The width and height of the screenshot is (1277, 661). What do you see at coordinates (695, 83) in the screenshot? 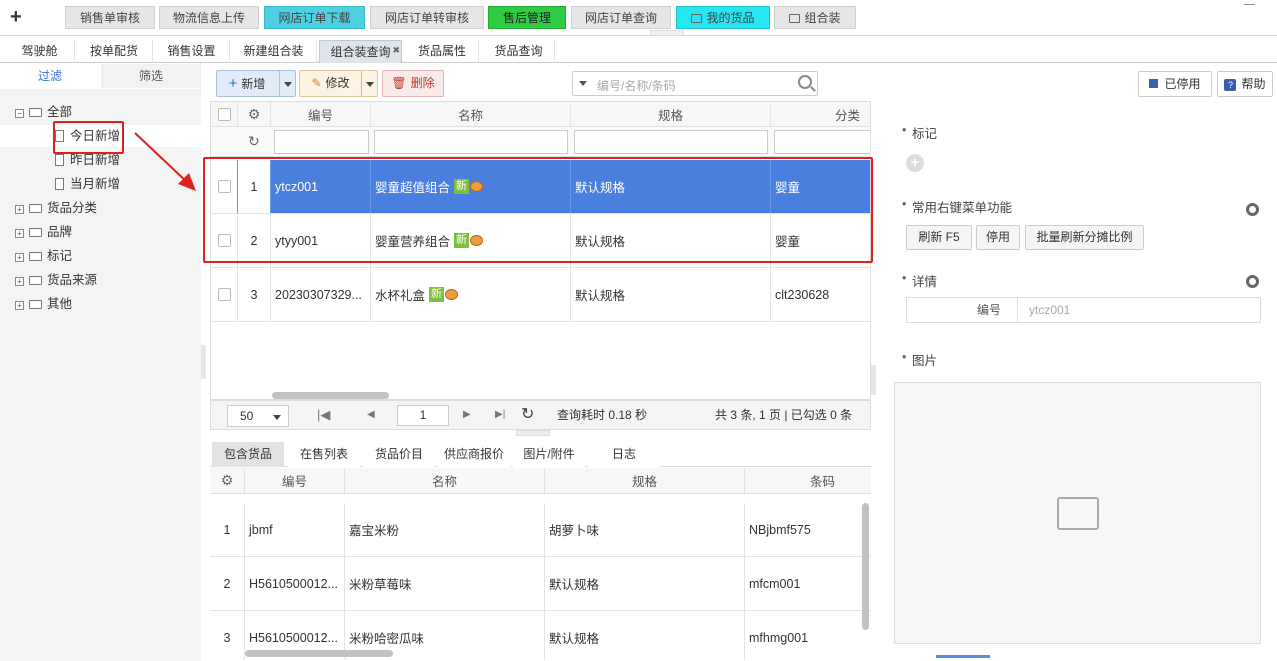
I see `search-box: 编号/名称/条码` at bounding box center [695, 83].